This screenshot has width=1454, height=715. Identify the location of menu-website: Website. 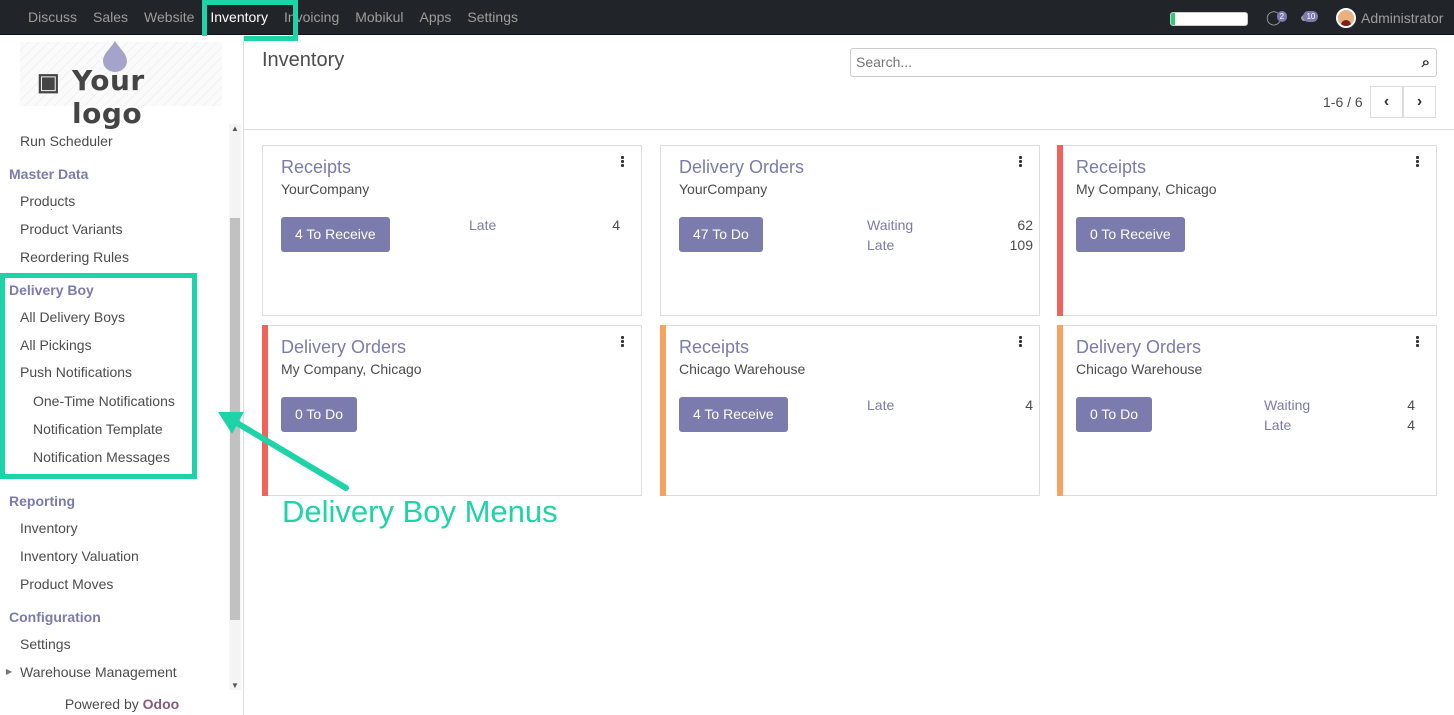
(167, 17).